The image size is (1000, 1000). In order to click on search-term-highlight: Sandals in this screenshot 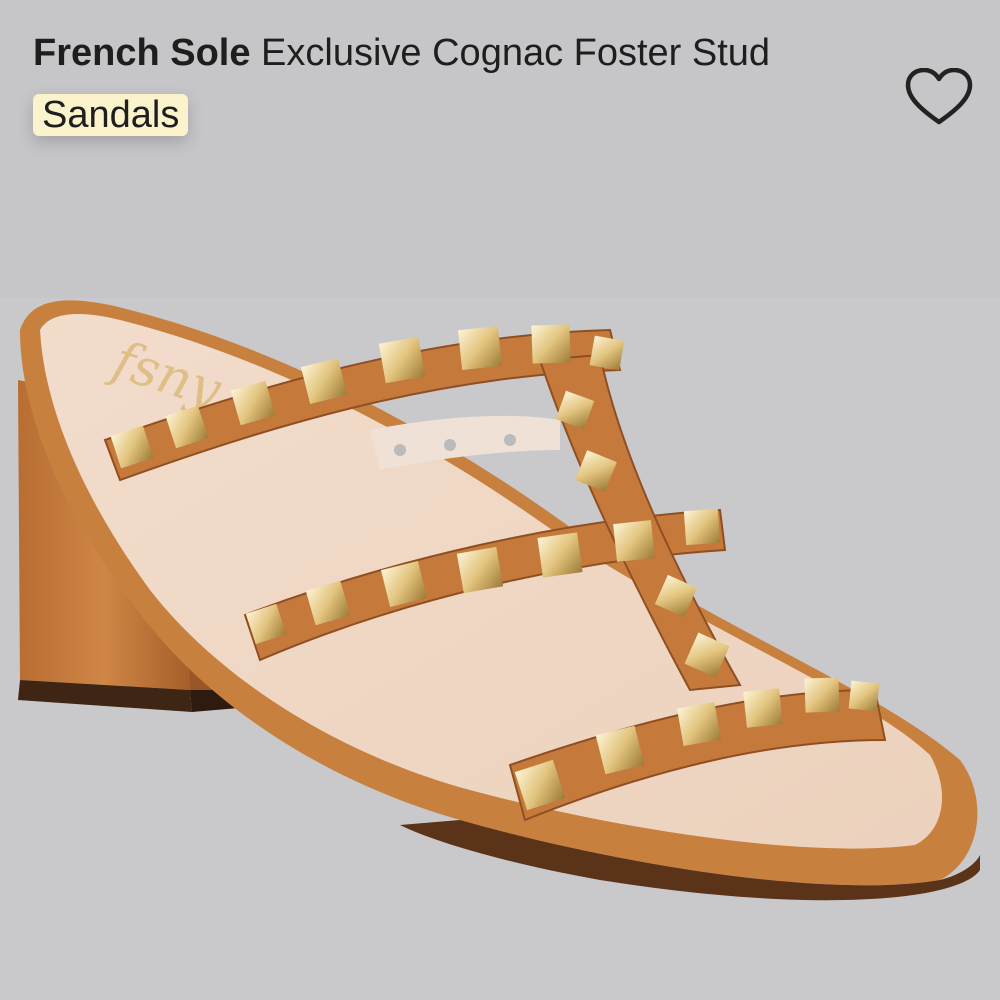, I will do `click(111, 115)`.